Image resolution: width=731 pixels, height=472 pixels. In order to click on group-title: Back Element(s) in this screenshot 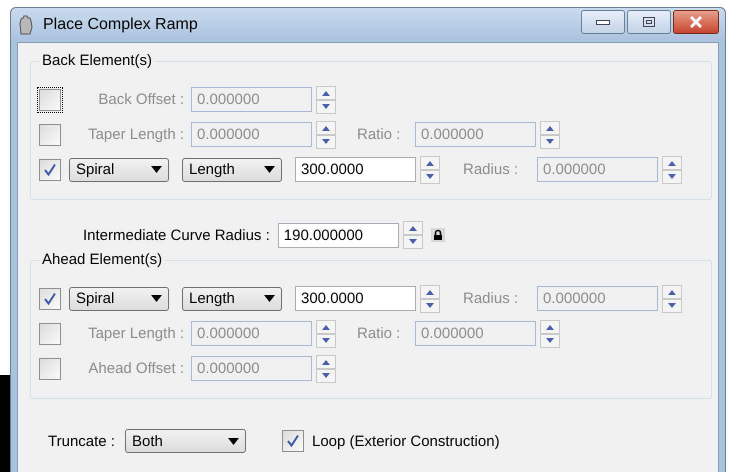, I will do `click(97, 60)`.